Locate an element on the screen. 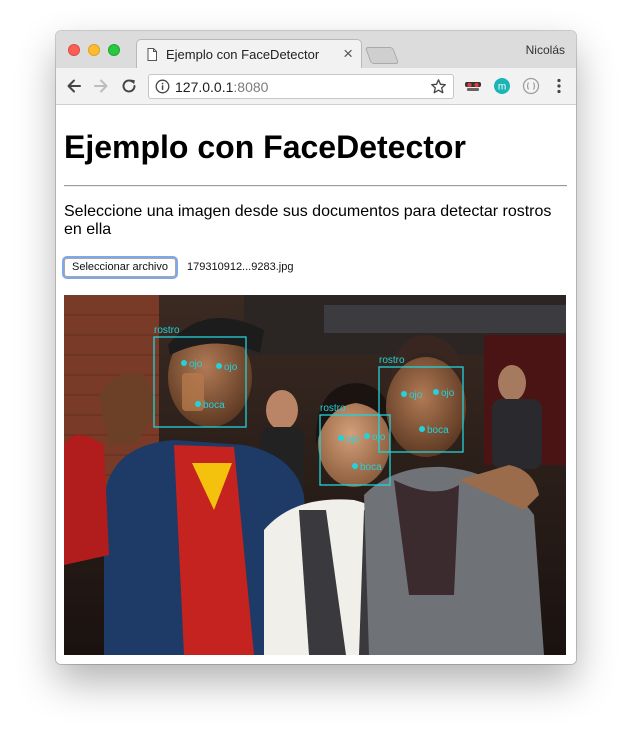 Image resolution: width=632 pixels, height=746 pixels. browser-toolbar: 127.0.0.1:8080 m is located at coordinates (316, 86).